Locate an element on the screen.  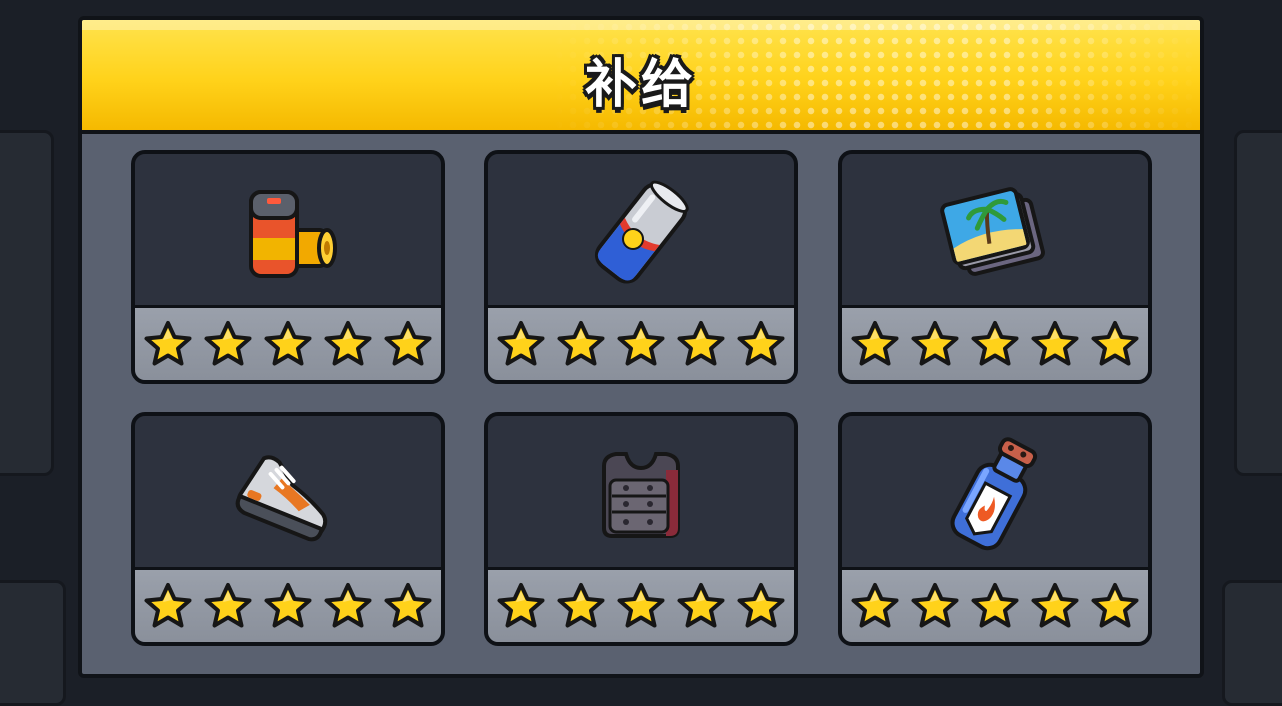
energy-can-icon is located at coordinates (641, 232).